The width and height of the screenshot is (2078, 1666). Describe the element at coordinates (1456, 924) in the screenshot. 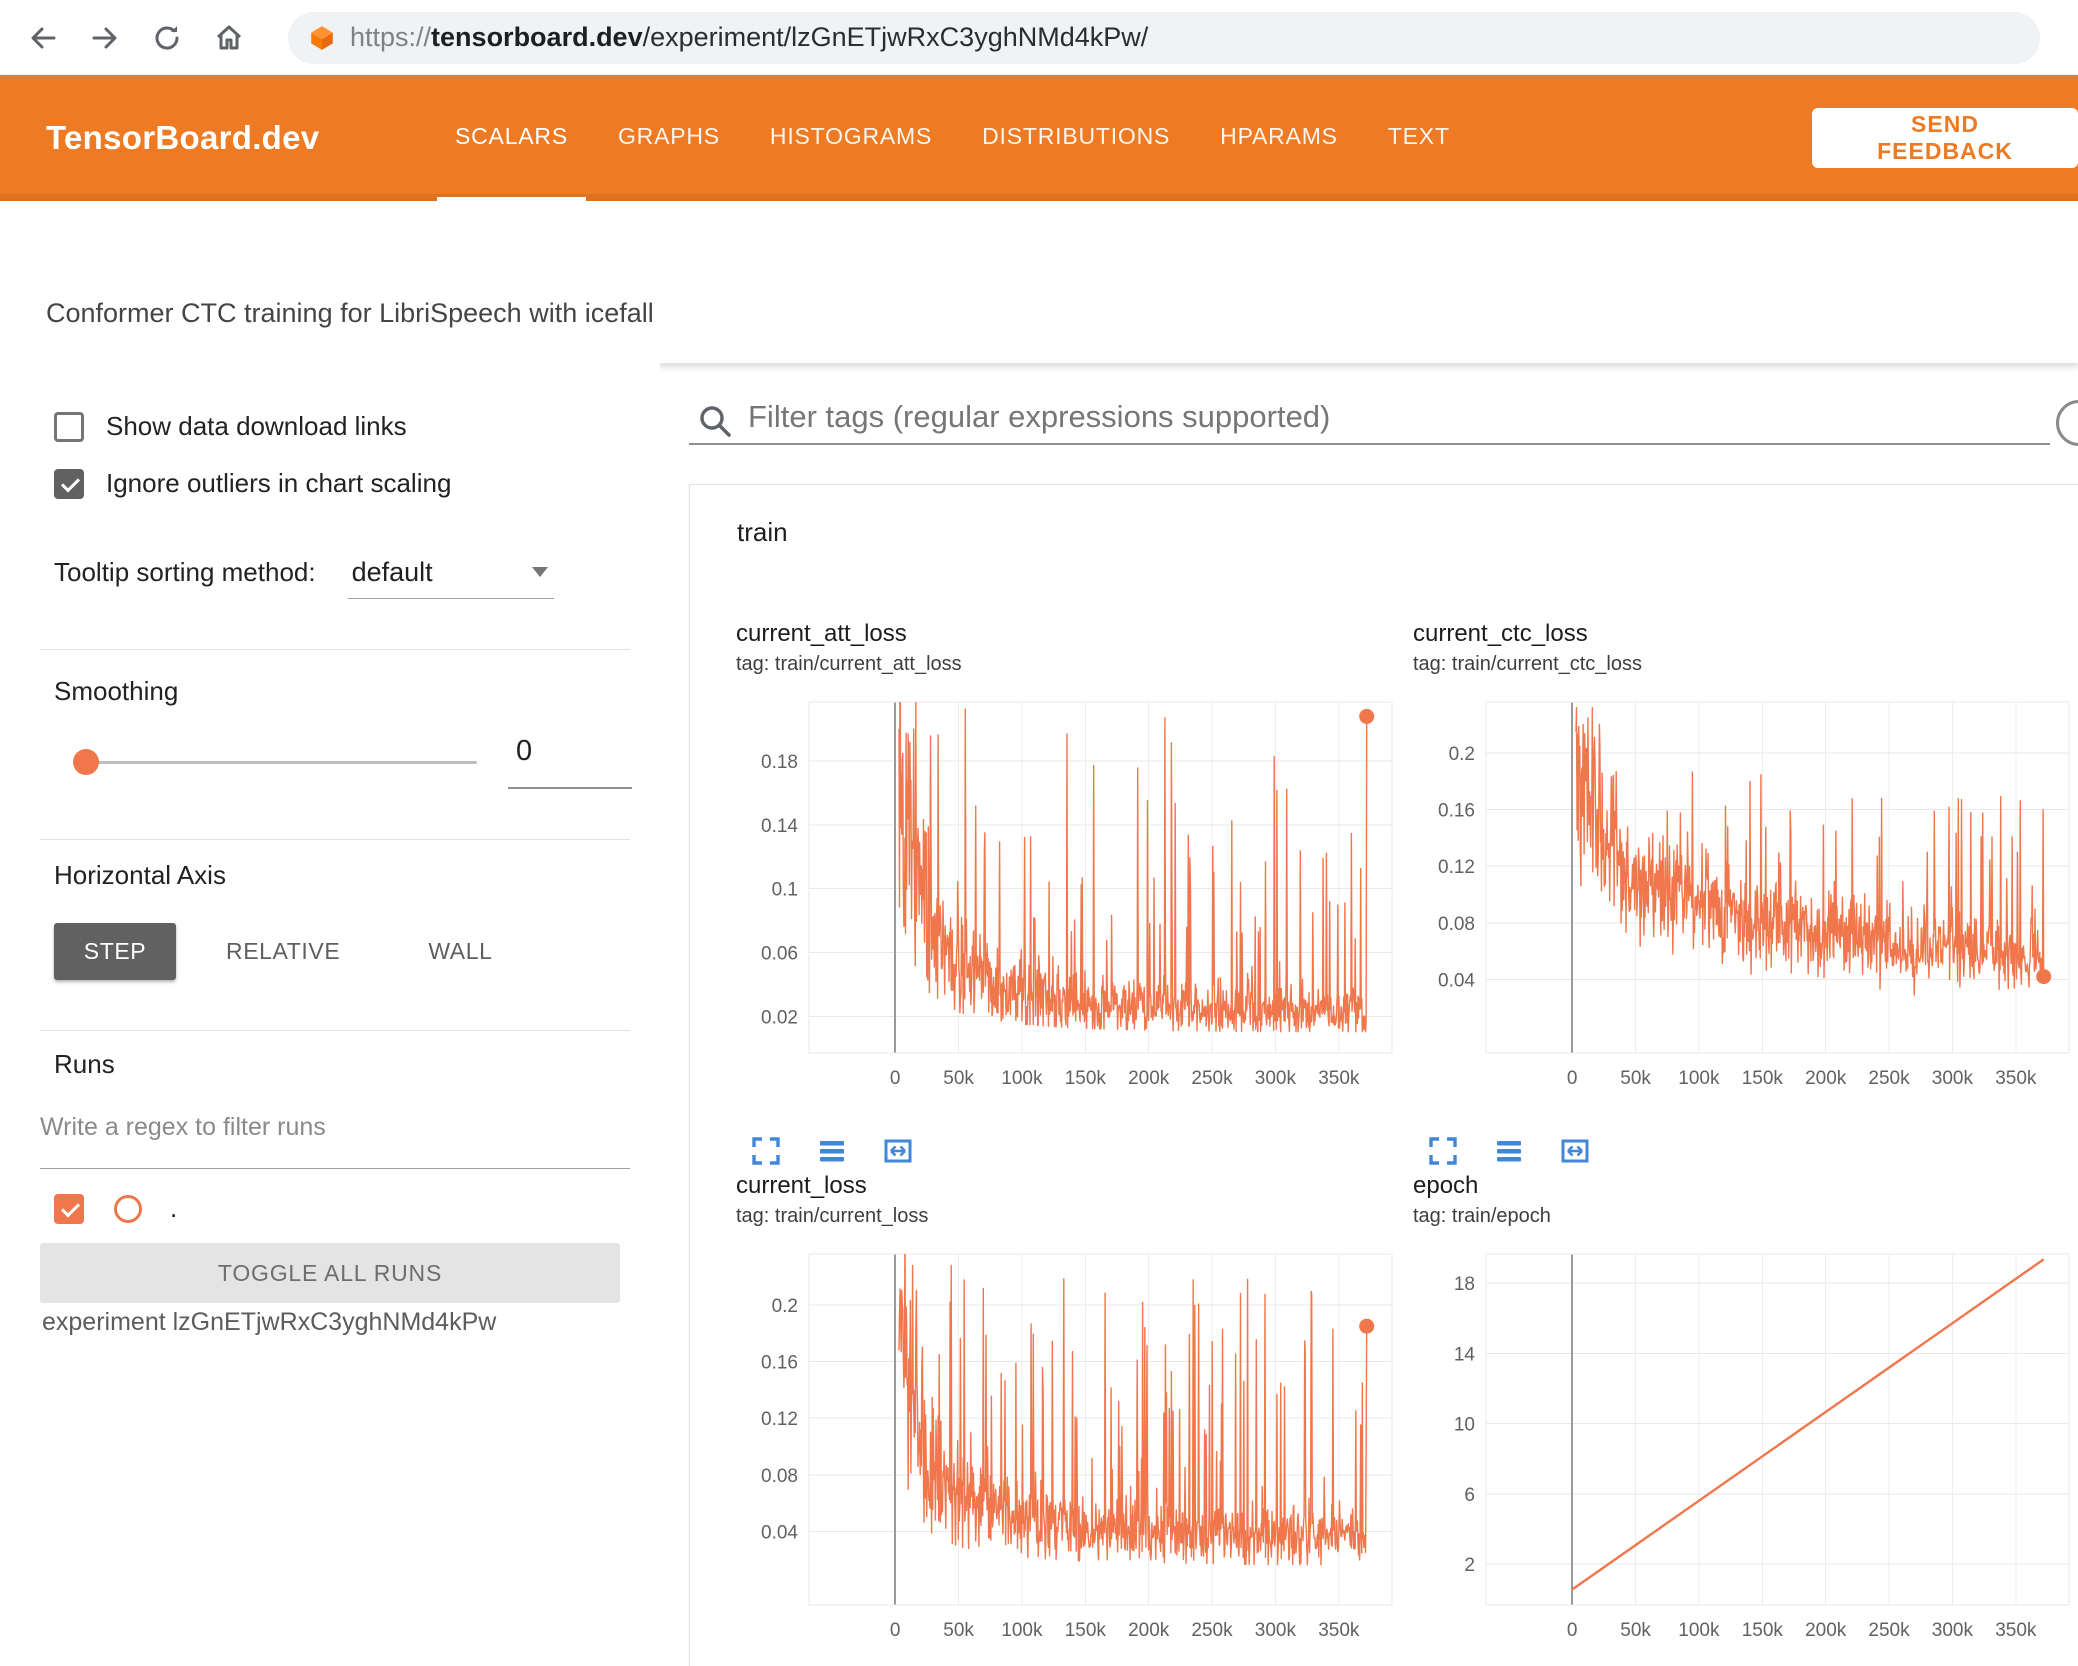

I see `svg-text: 0.08` at that location.